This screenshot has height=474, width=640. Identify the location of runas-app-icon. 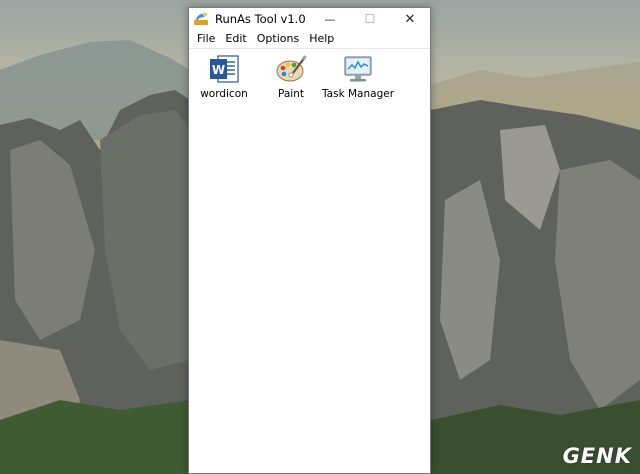
(201, 19).